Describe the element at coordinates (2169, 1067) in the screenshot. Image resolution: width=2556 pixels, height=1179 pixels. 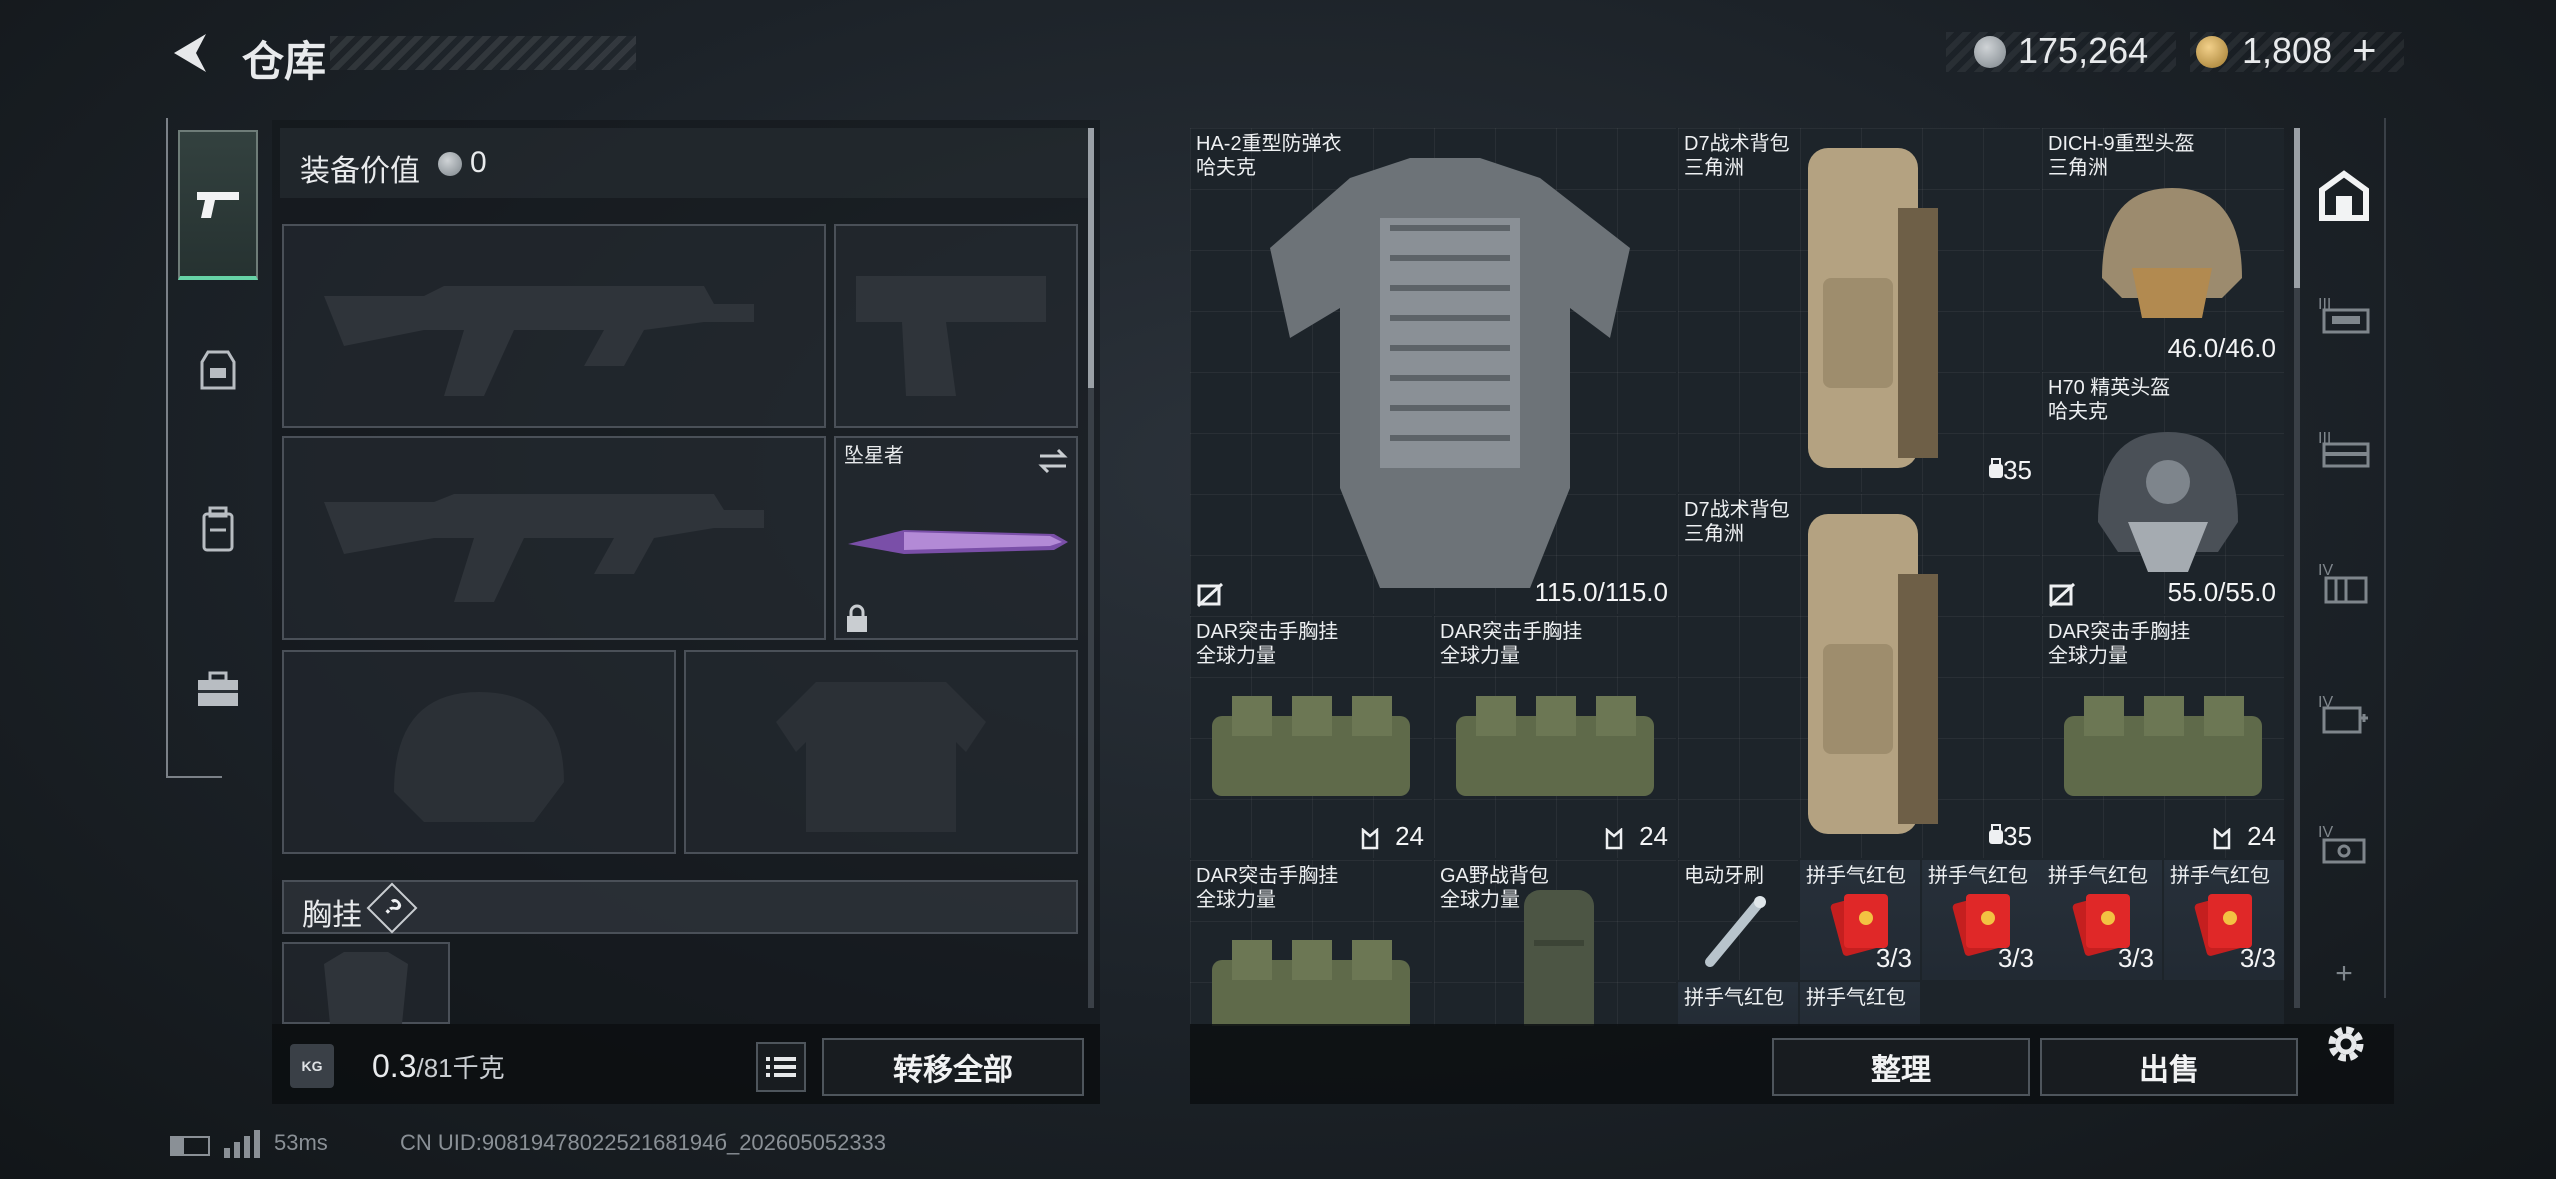
I see `sell-button: 出售` at that location.